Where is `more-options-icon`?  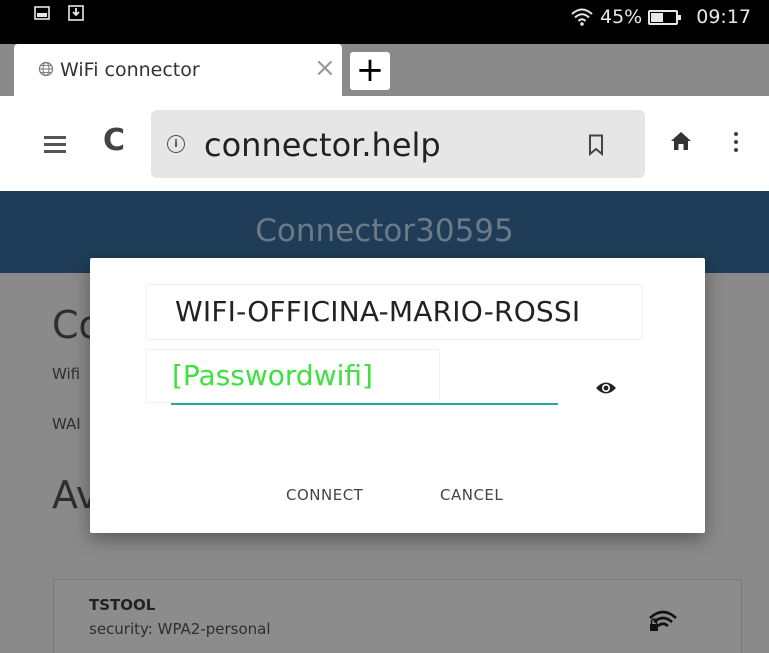 more-options-icon is located at coordinates (736, 144).